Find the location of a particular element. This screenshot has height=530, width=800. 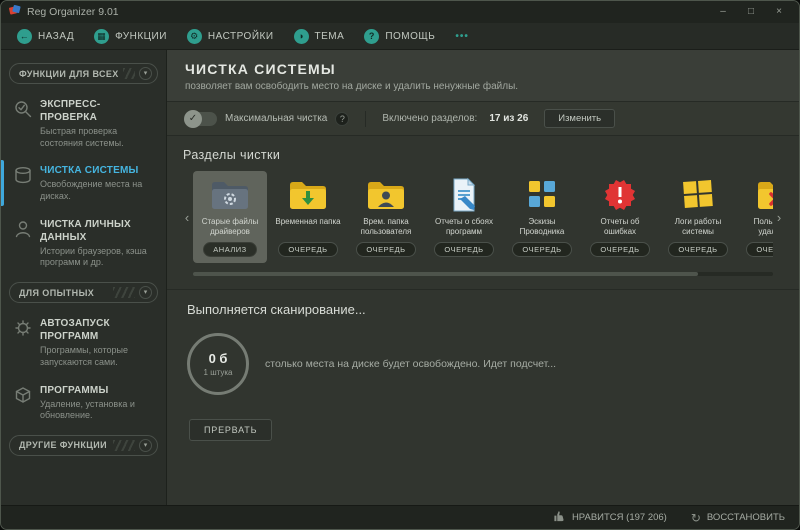

card-user-temp-folder: Врем. папка пользователя ОЧЕРЕДЬ is located at coordinates (386, 217).